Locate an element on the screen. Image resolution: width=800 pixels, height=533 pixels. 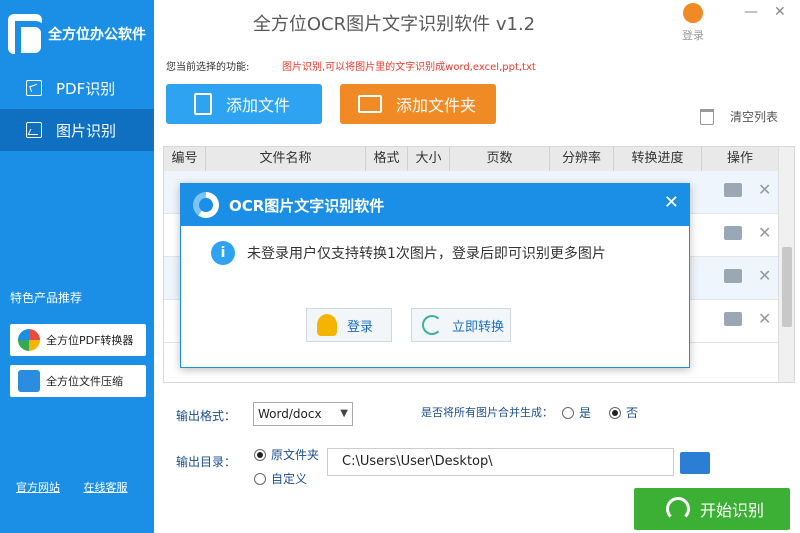
dir-original-label: 原文件夹 is located at coordinates (295, 455).